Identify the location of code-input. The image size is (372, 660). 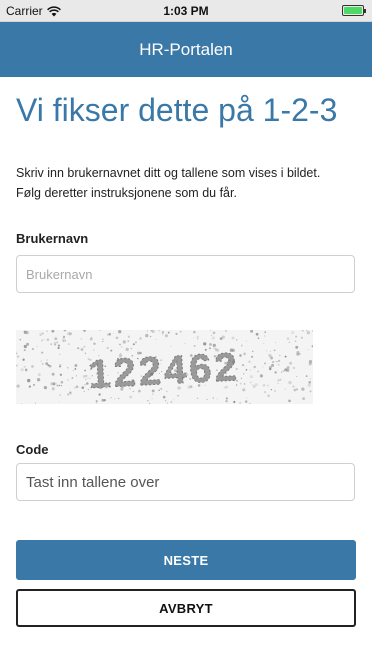
(185, 482).